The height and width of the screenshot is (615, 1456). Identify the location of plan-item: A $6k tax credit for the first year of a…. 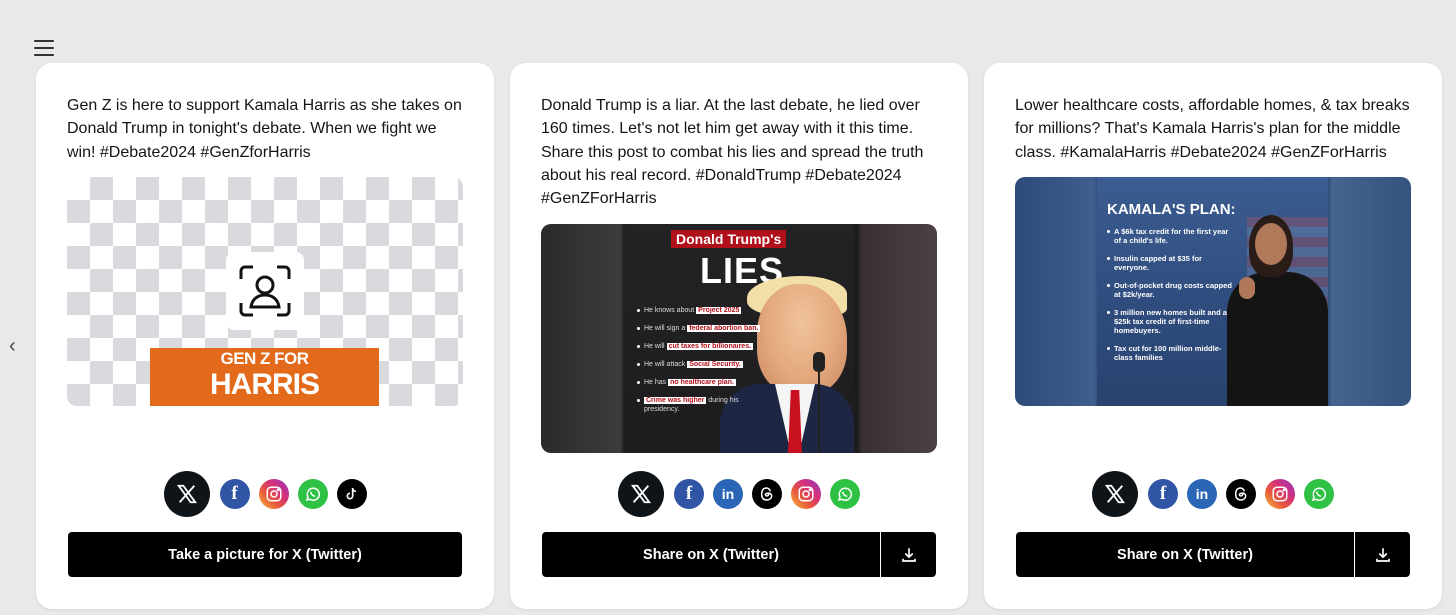
(1172, 236).